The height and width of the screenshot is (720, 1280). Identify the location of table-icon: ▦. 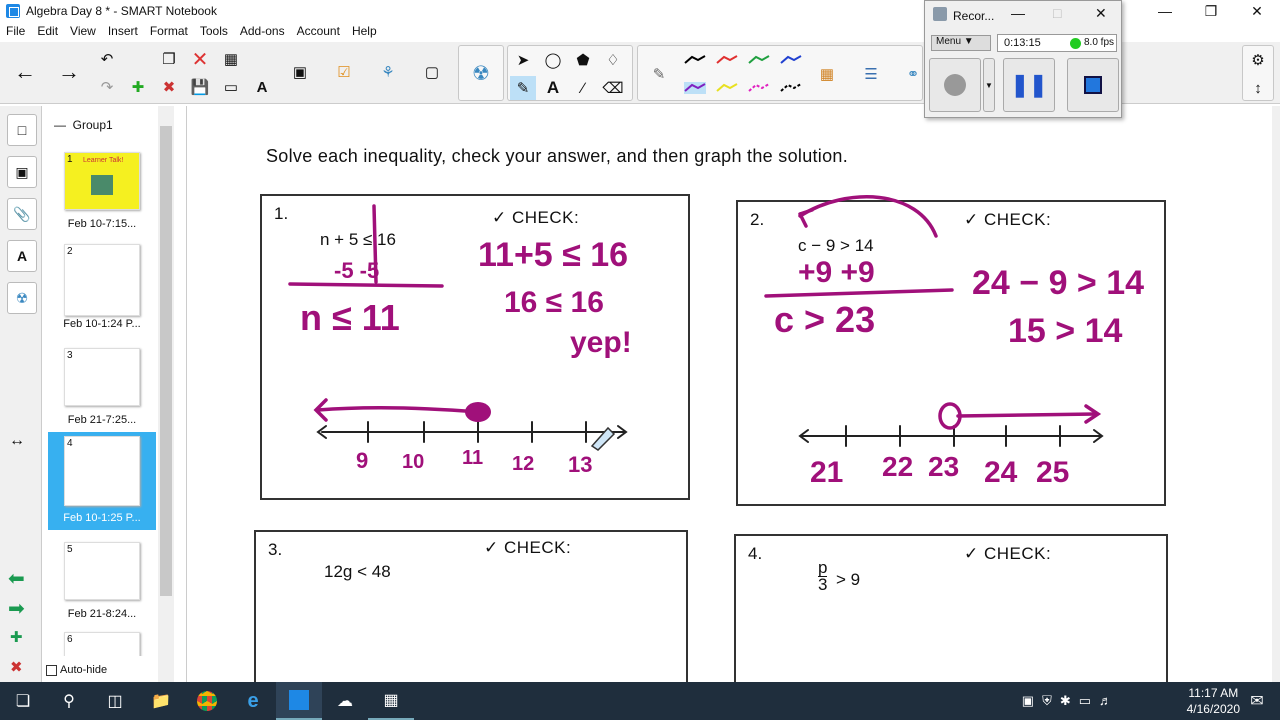
(231, 59).